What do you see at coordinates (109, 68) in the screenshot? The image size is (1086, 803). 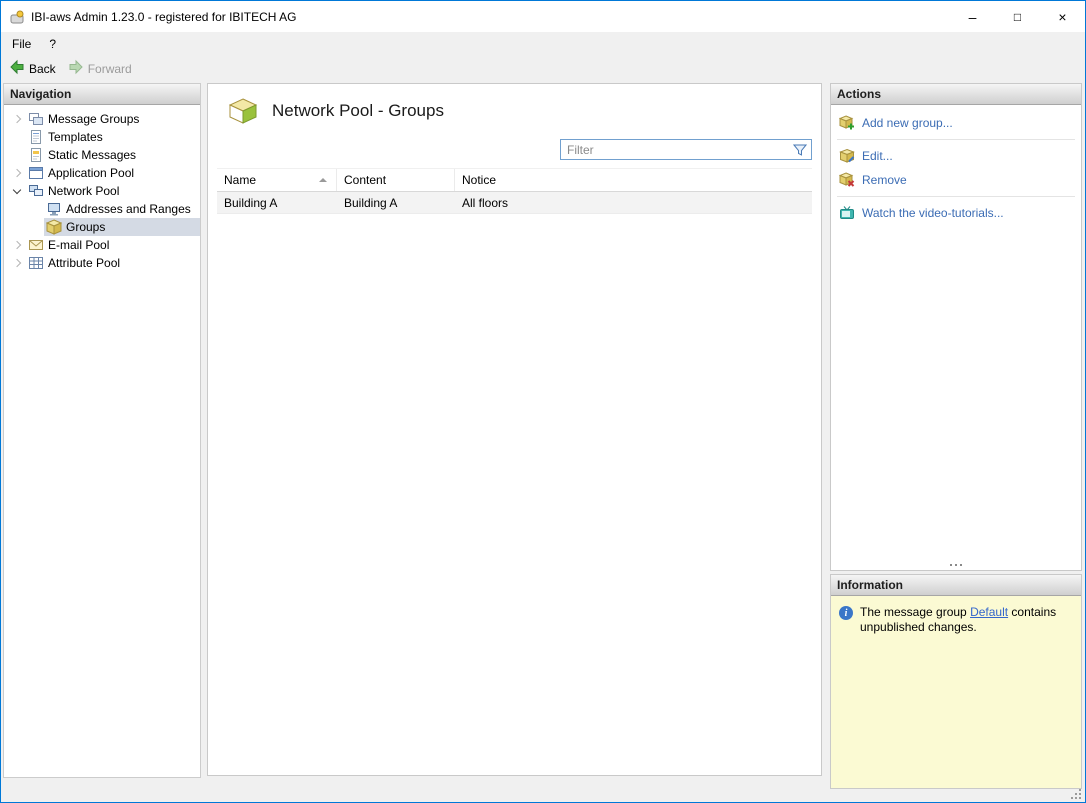 I see `forward-button-label: Forward` at bounding box center [109, 68].